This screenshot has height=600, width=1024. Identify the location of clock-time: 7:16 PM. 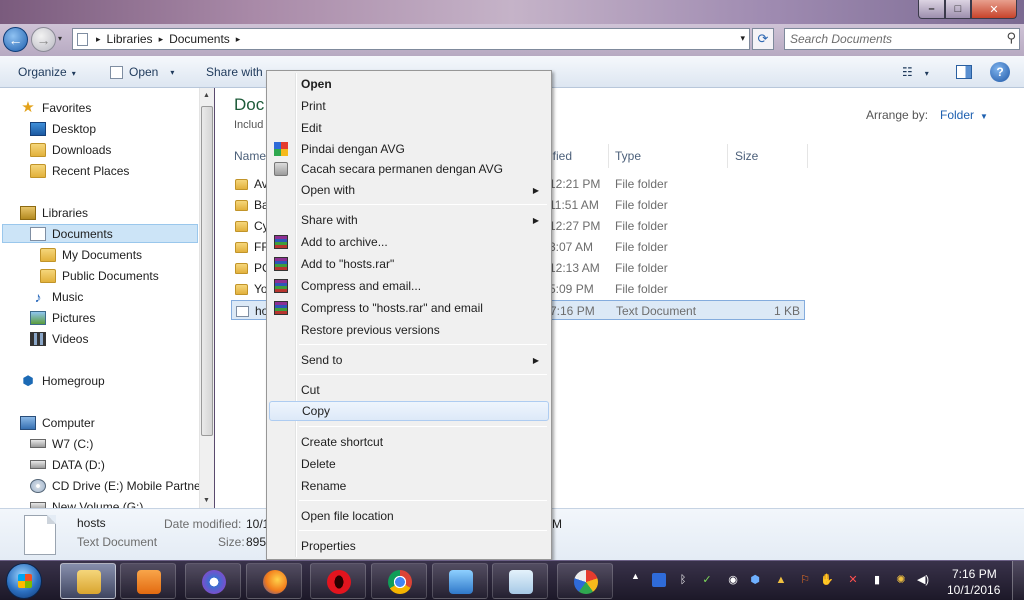
(974, 574).